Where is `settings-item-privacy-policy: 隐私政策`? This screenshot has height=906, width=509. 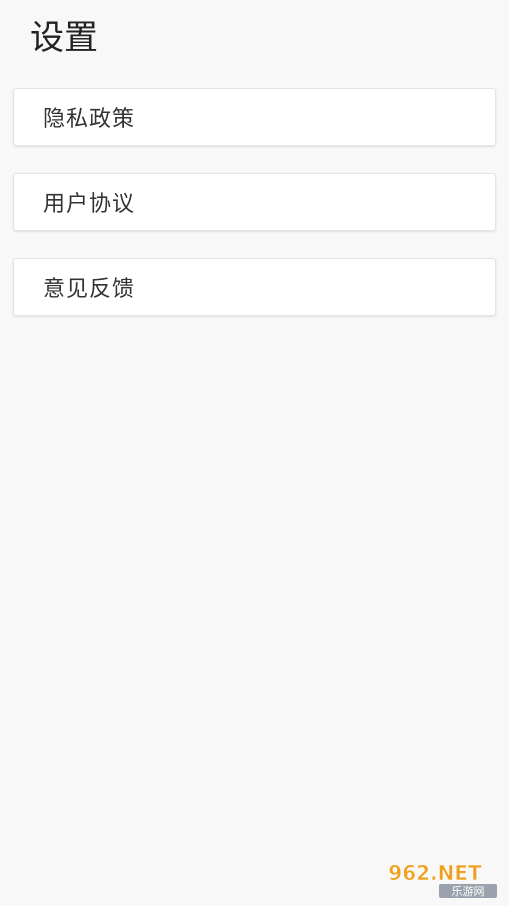 settings-item-privacy-policy: 隐私政策 is located at coordinates (254, 117).